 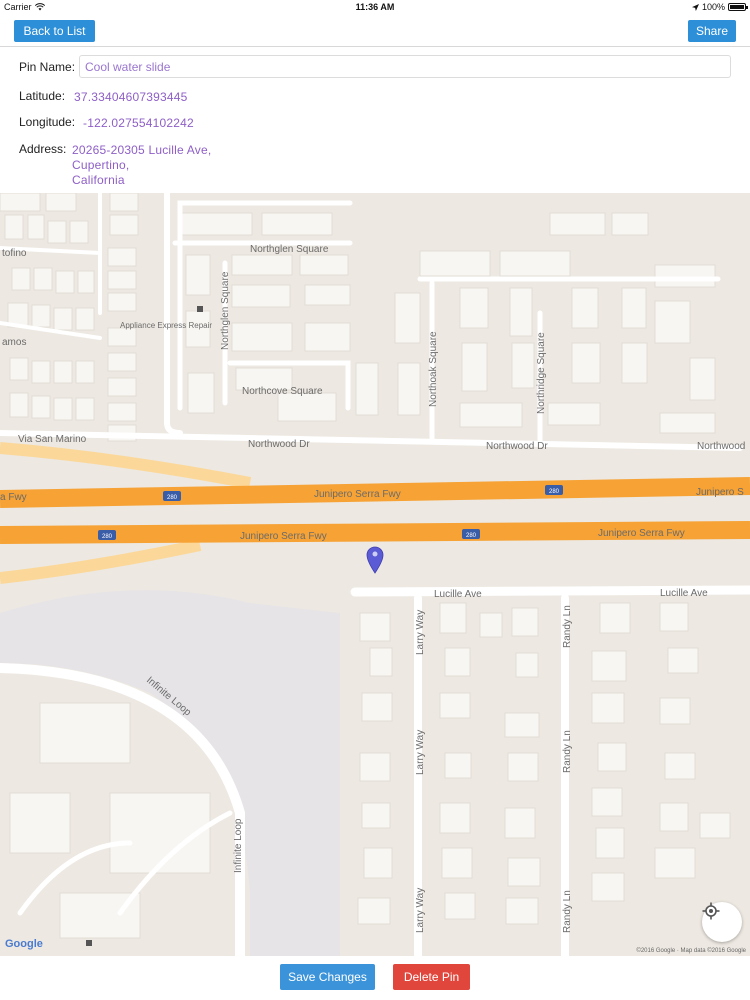 I want to click on delete-pin-button: Delete Pin, so click(x=431, y=977).